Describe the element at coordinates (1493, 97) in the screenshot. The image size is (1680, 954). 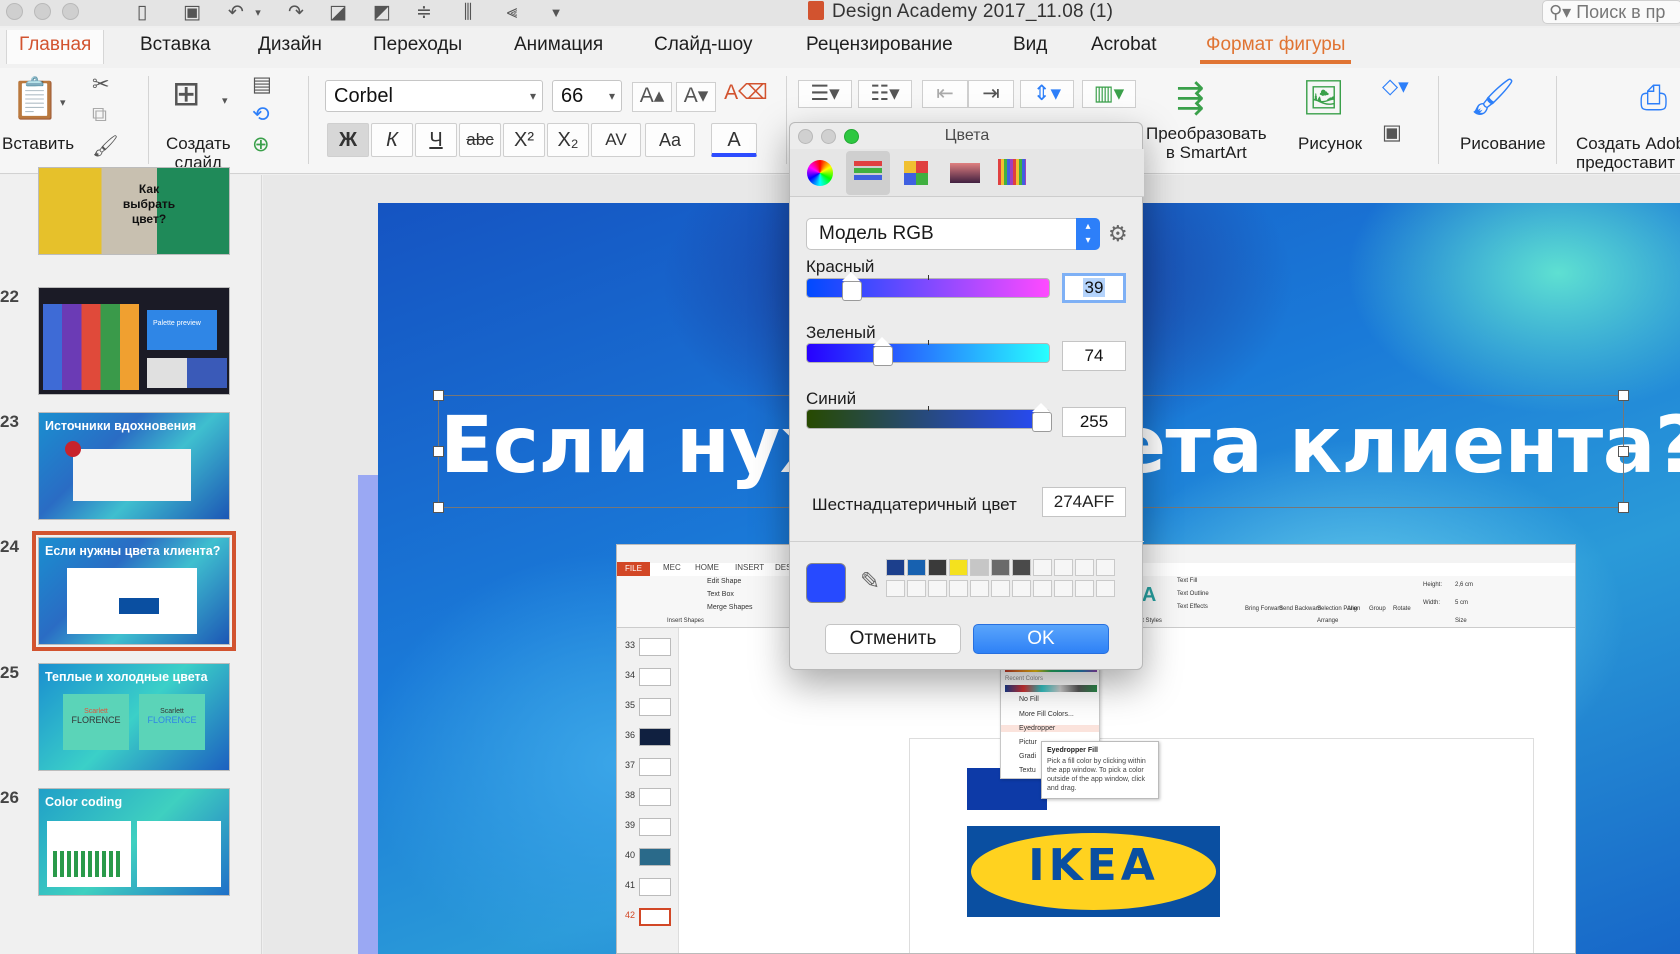
I see `drawing-icon: 🖌` at that location.